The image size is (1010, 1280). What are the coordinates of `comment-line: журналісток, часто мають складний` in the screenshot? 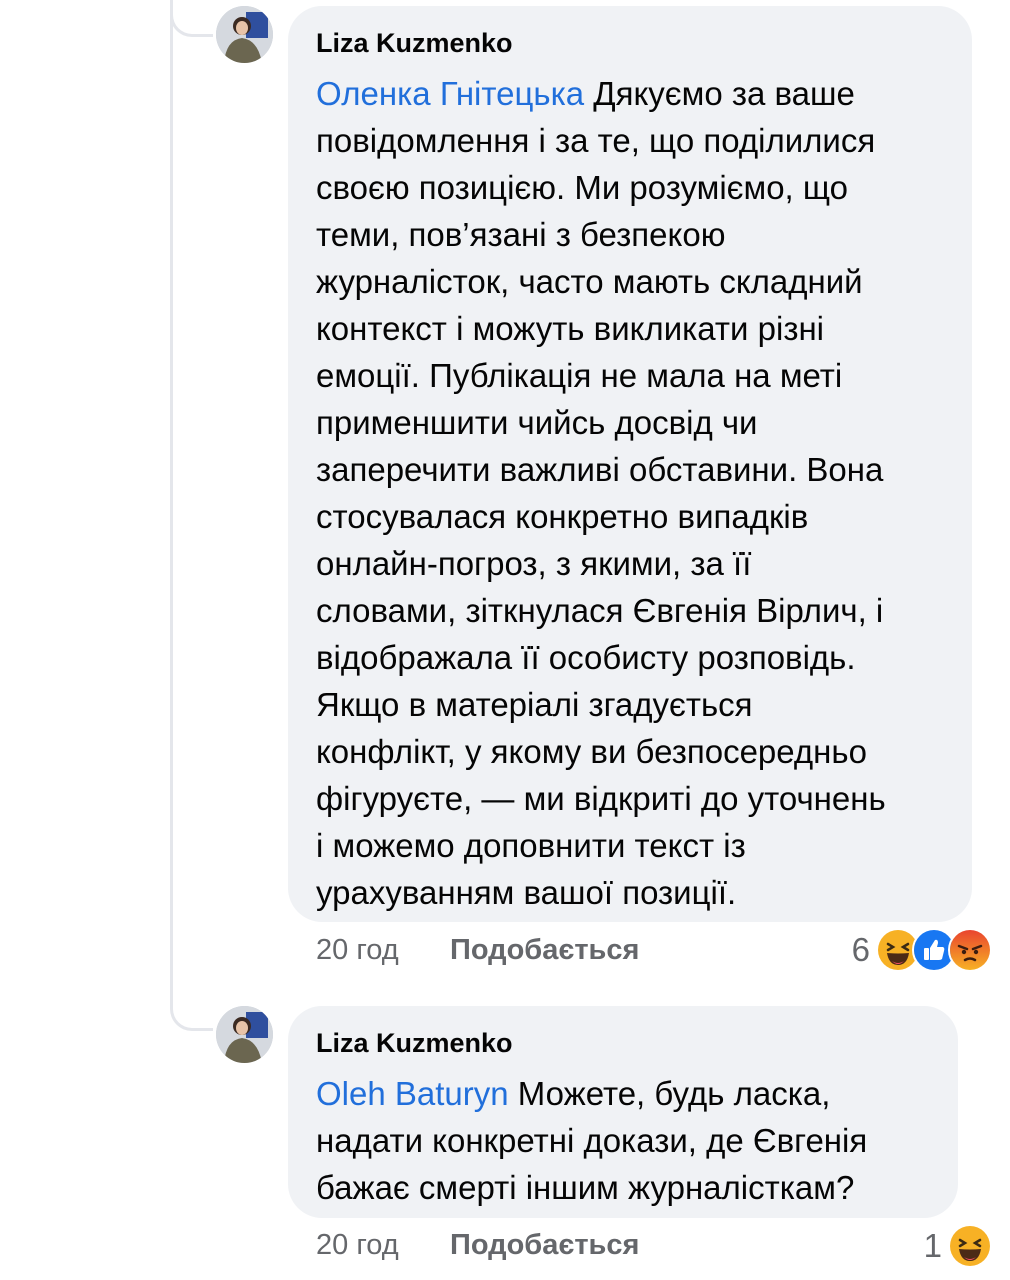 It's located at (589, 281).